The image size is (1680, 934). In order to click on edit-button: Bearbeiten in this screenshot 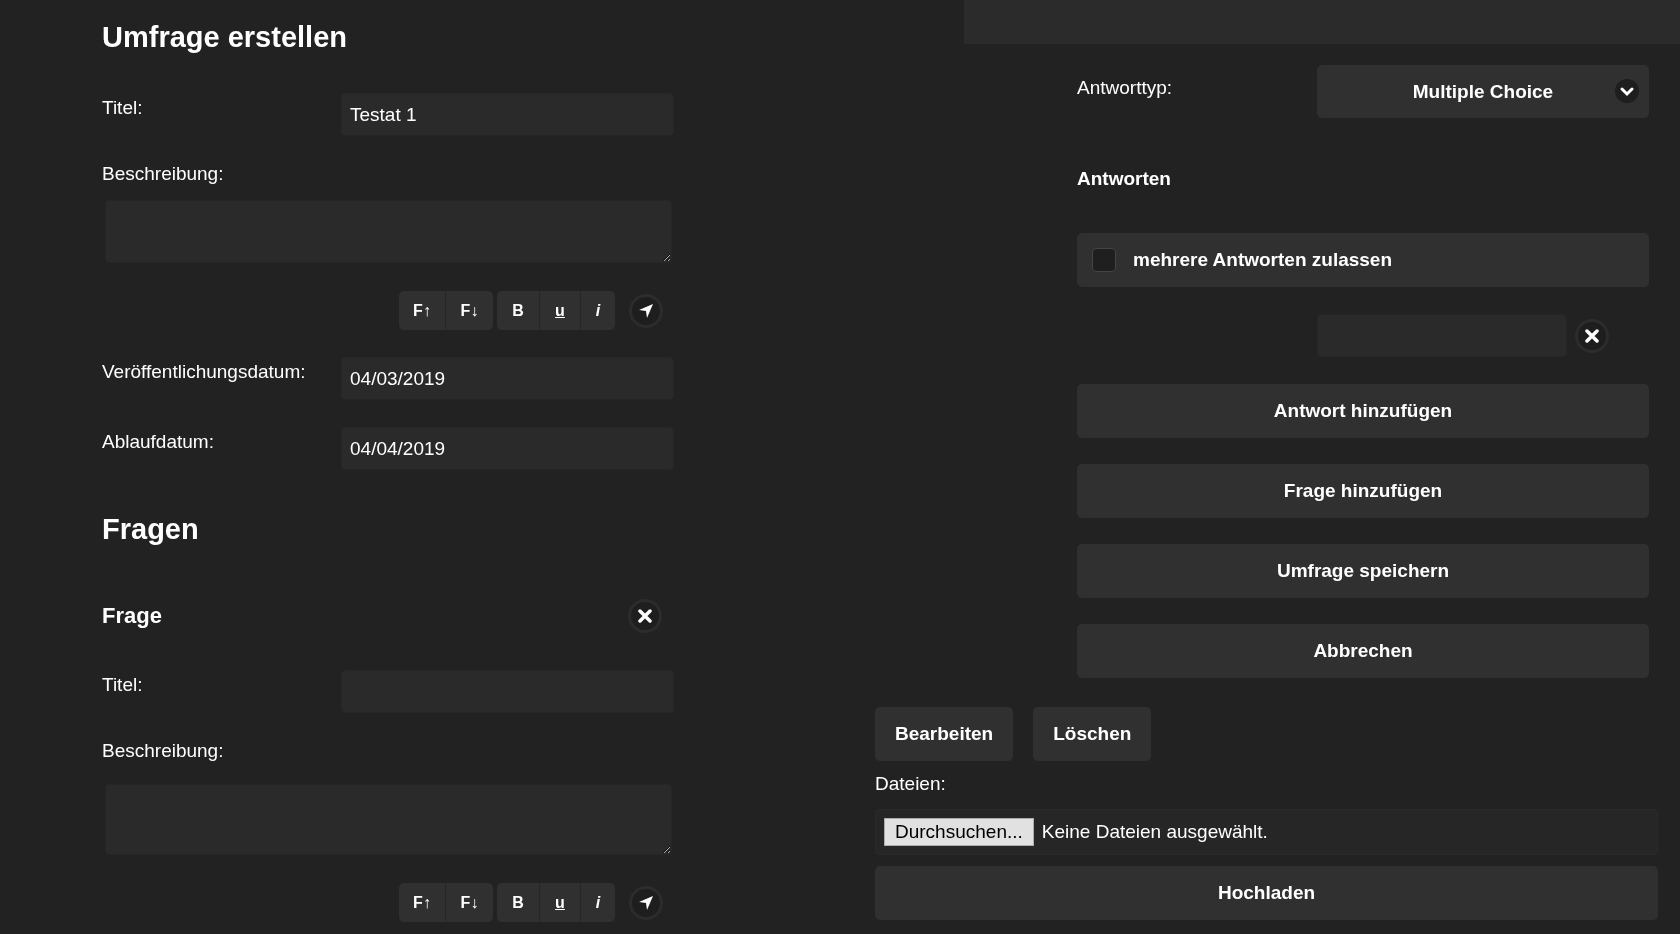, I will do `click(944, 734)`.